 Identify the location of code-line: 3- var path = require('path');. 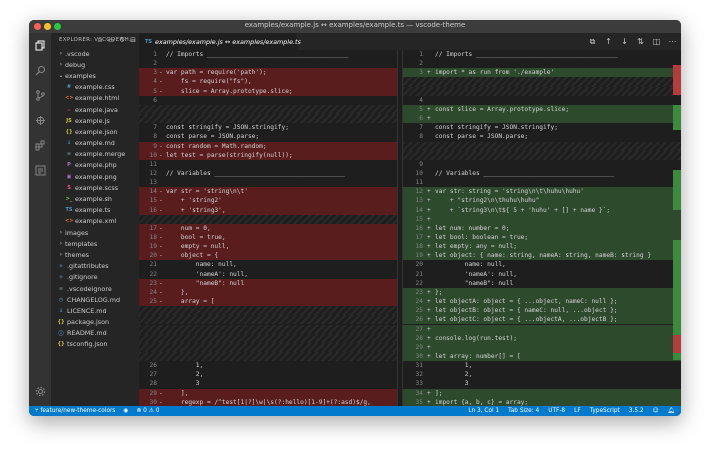
(268, 73).